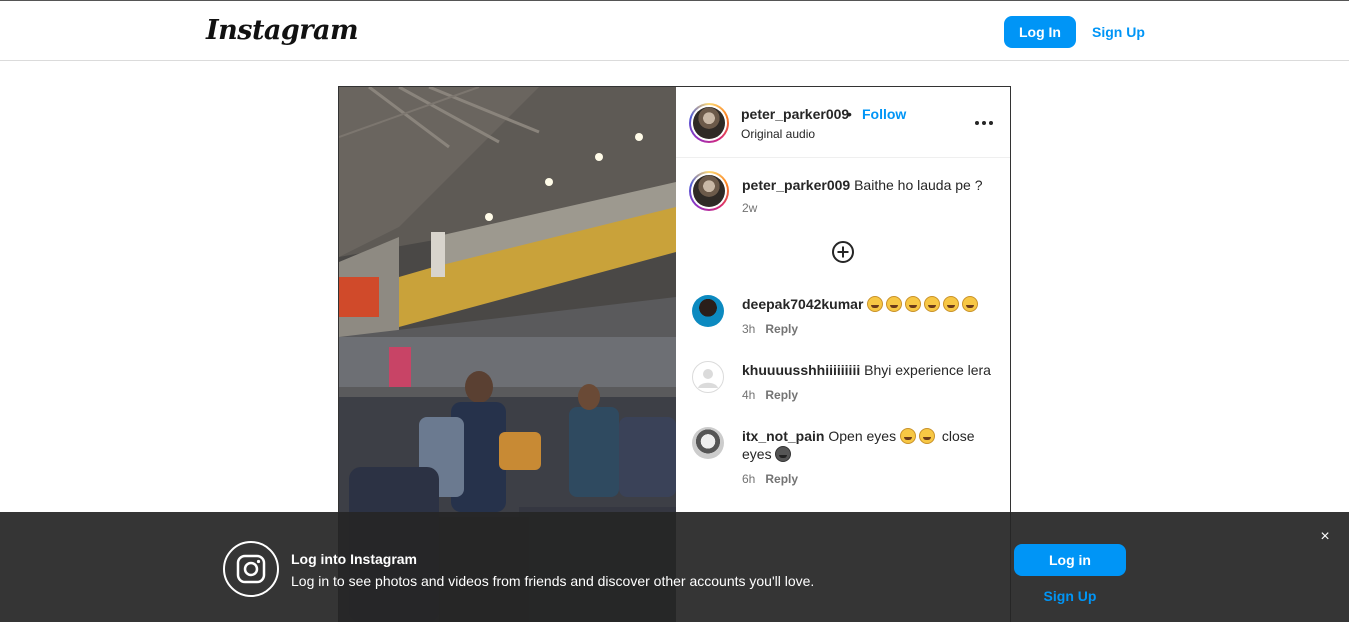  I want to click on comment-time: 3h, so click(749, 329).